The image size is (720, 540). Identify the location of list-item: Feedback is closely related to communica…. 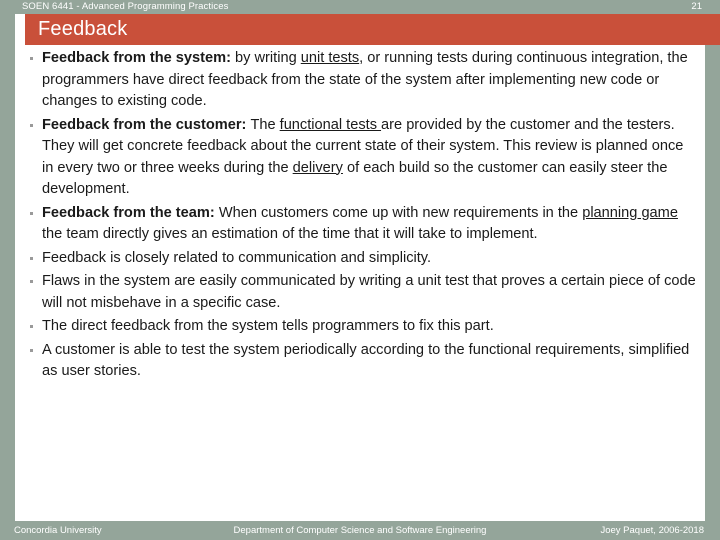
(360, 259).